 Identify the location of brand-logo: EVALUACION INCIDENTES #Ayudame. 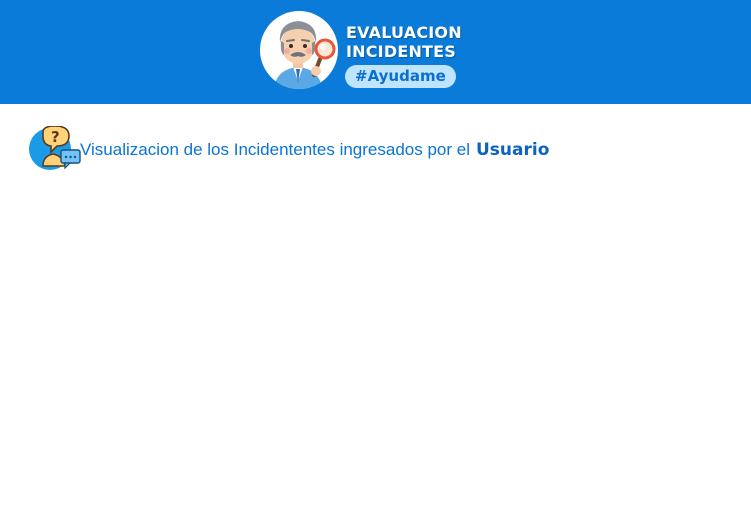
(375, 50).